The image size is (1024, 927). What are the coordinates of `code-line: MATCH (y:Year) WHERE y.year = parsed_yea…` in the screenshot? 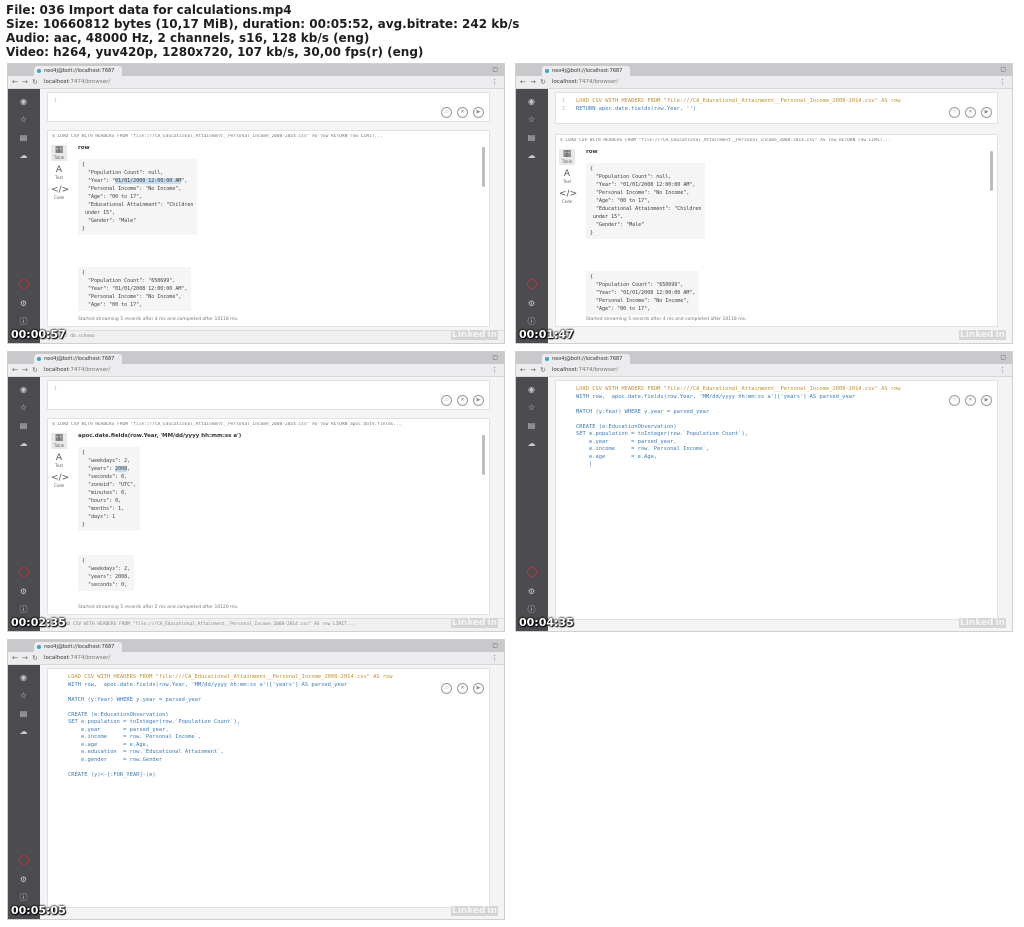 It's located at (230, 701).